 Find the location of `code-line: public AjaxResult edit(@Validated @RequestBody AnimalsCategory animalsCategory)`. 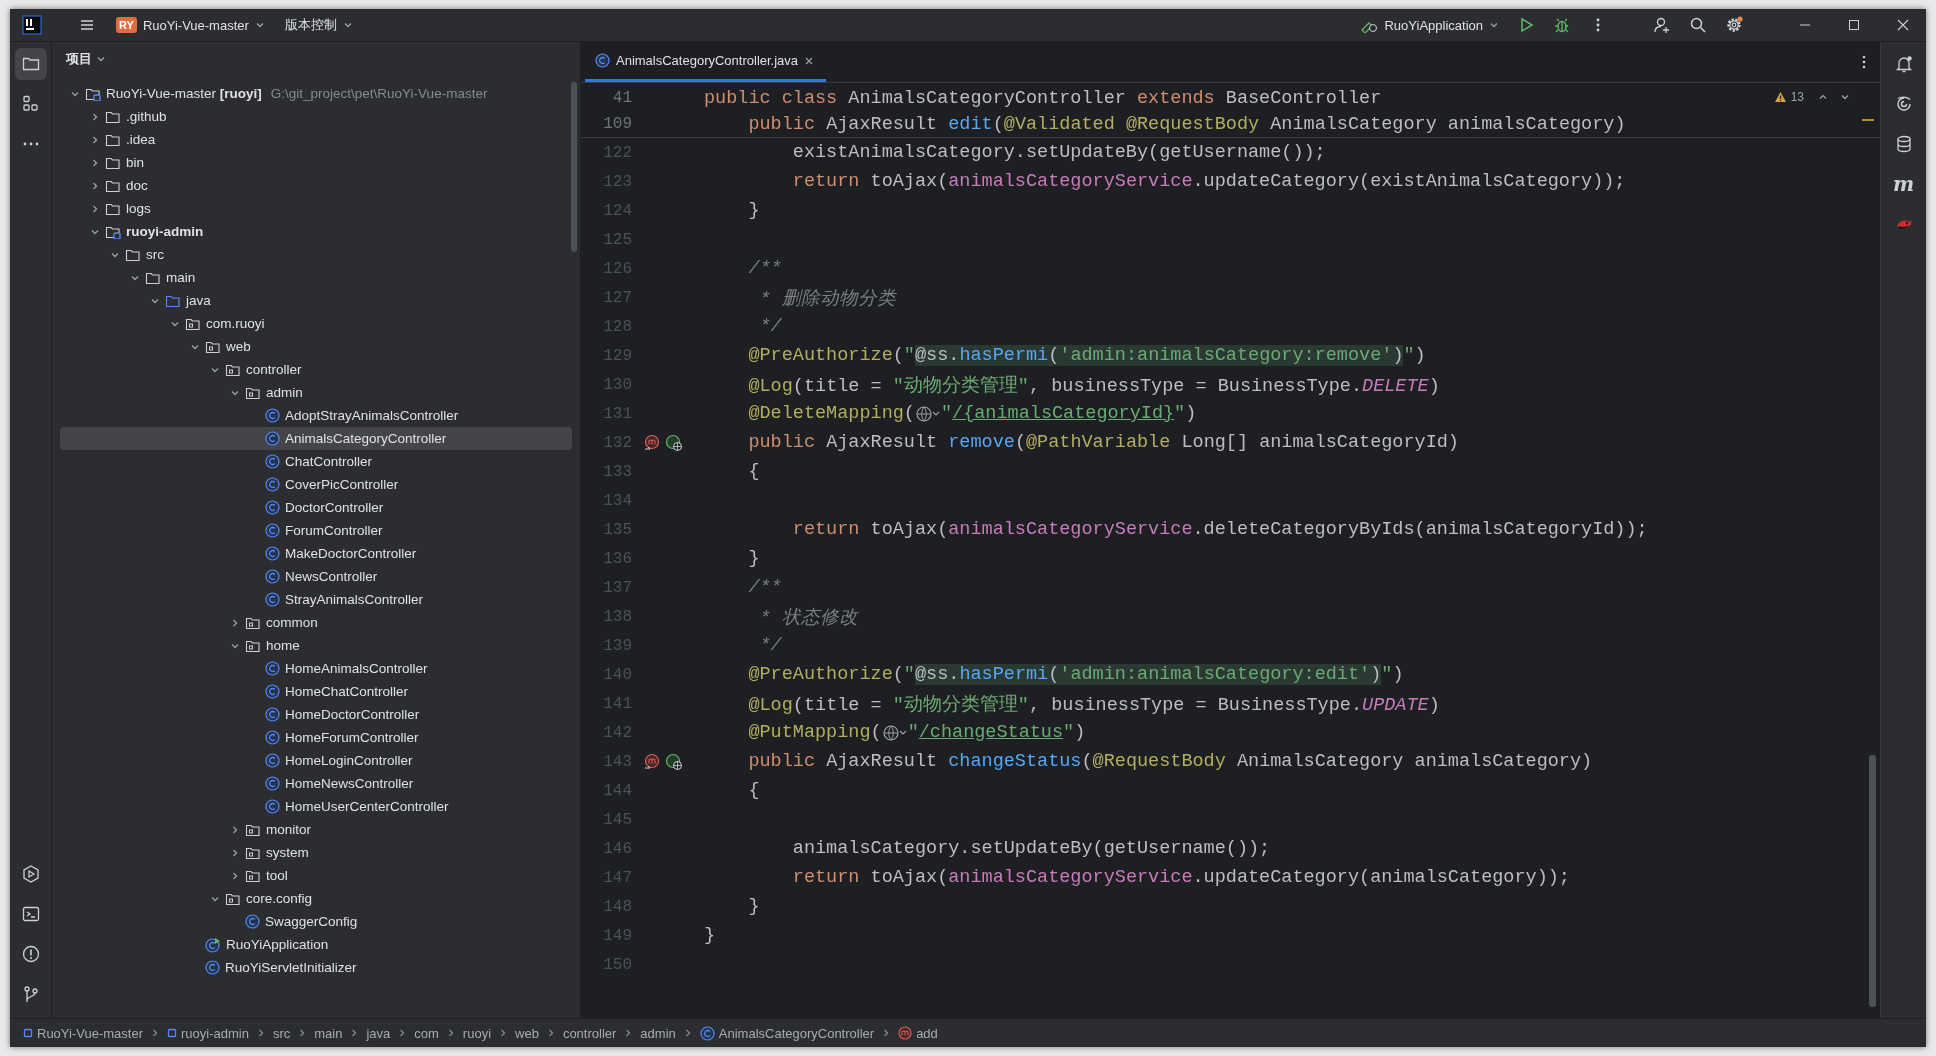

code-line: public AjaxResult edit(@Validated @RequestBody AnimalsCategory animalsCategory) is located at coordinates (1186, 124).